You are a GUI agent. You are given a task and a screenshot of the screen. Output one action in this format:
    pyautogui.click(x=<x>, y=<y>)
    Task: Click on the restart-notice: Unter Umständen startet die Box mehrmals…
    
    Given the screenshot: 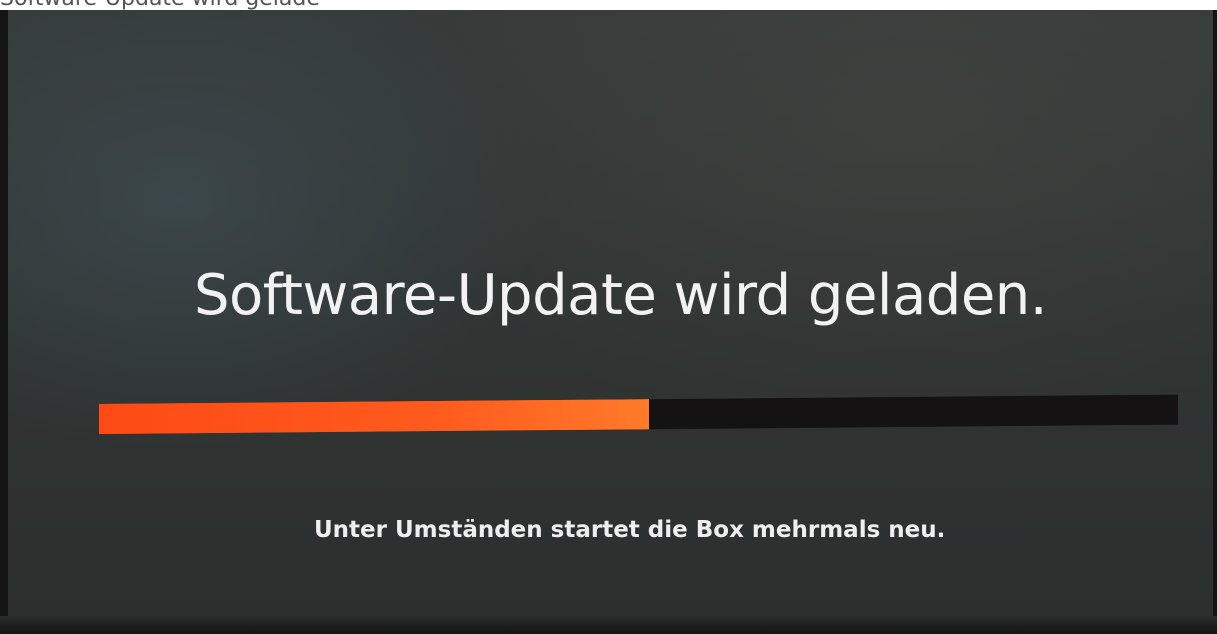 What is the action you would take?
    pyautogui.click(x=630, y=530)
    